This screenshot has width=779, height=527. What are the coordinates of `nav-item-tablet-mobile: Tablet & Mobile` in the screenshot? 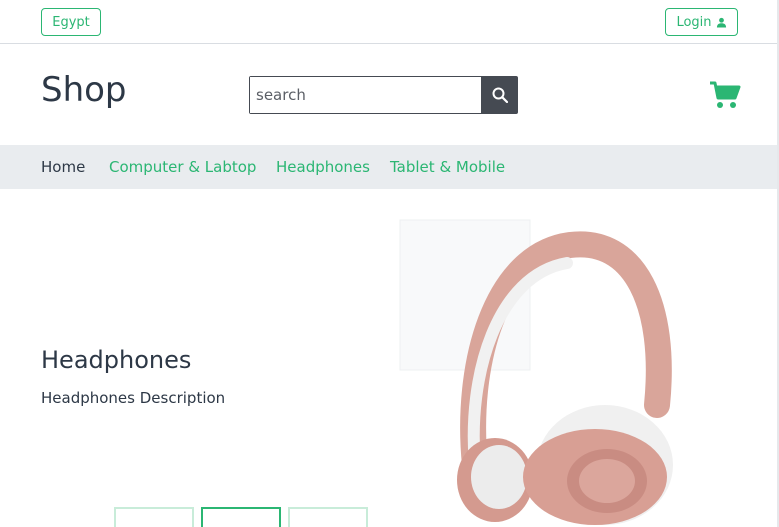 It's located at (447, 167).